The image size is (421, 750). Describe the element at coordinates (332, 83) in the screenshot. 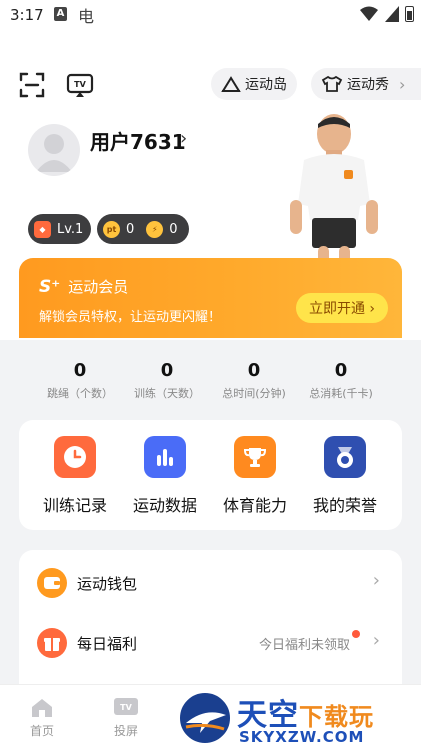

I see `tshirt-icon` at that location.